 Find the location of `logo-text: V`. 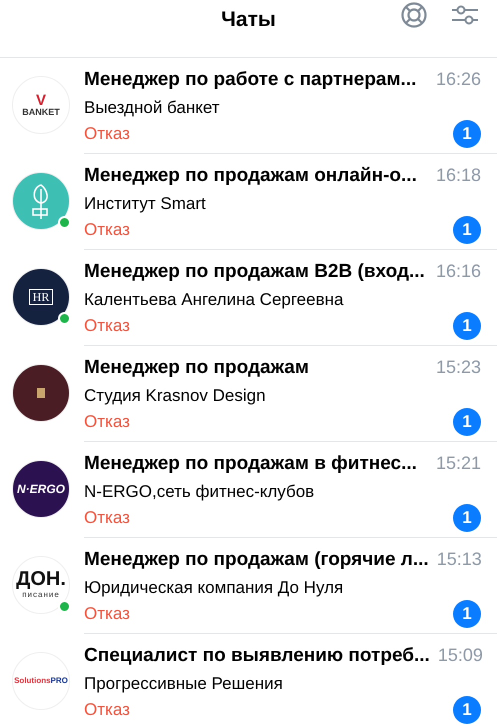

logo-text: V is located at coordinates (41, 100).